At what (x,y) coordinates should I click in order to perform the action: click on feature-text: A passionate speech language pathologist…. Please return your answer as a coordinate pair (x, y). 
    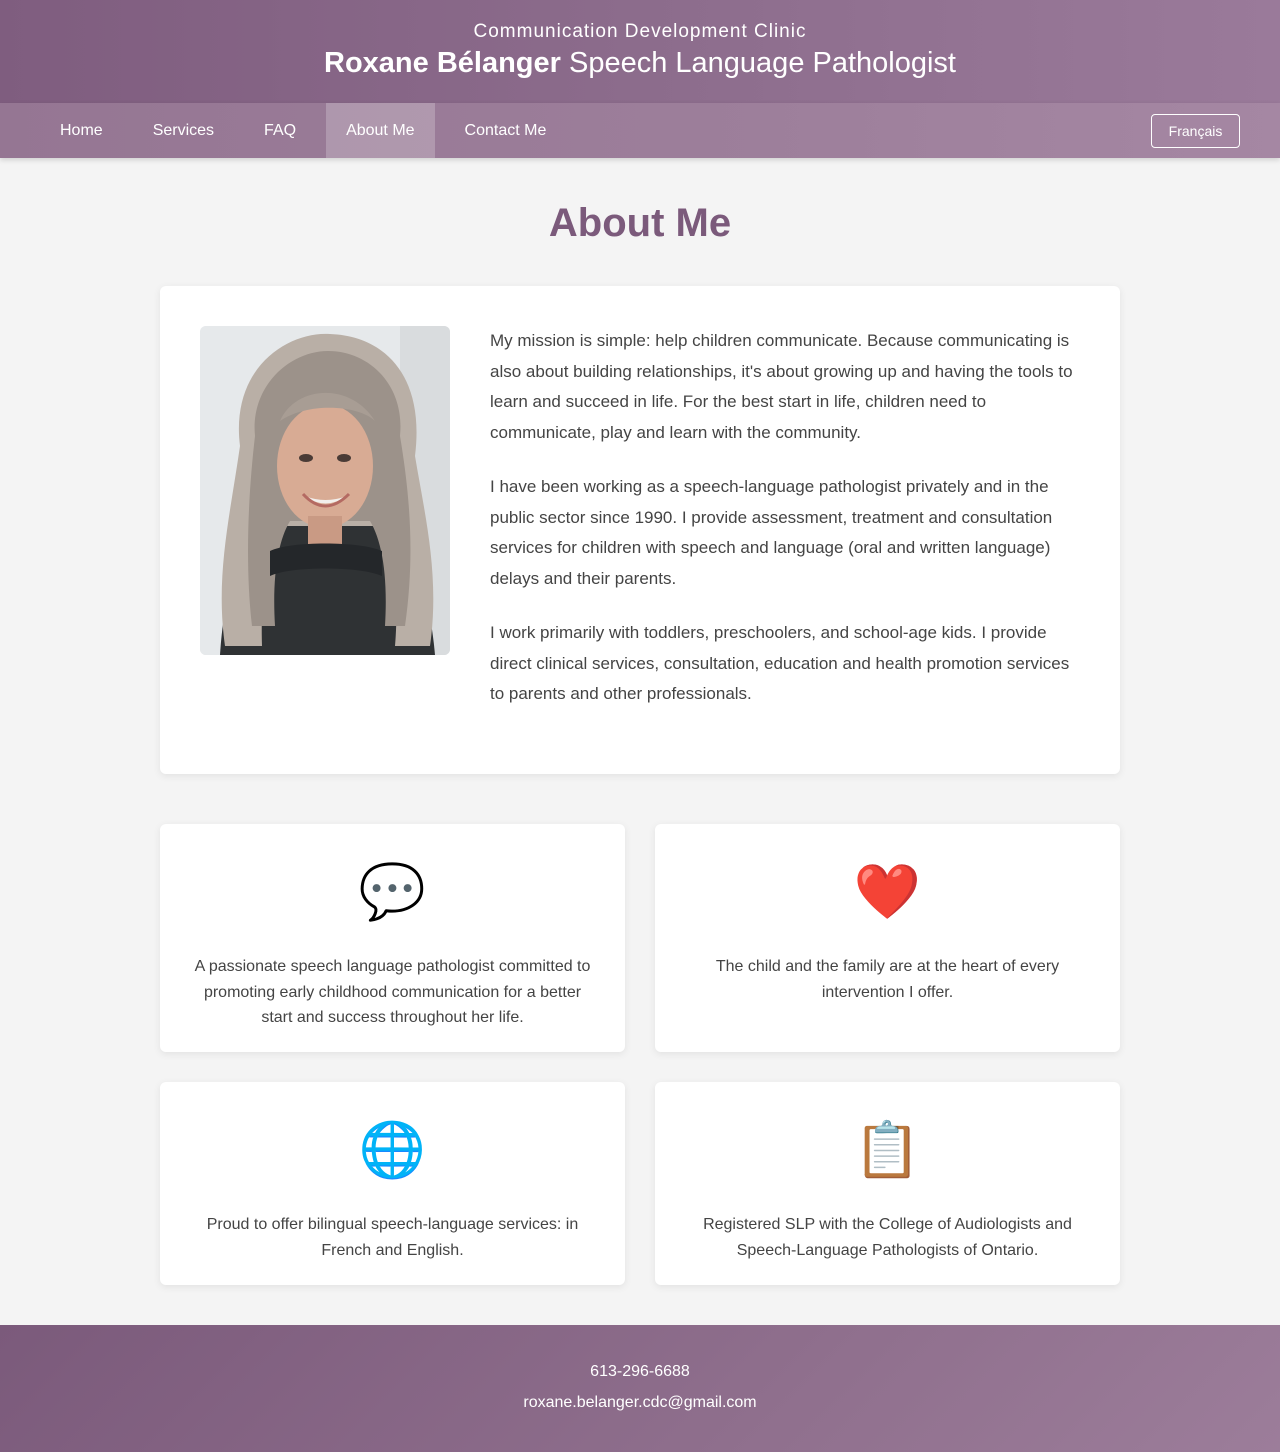
    Looking at the image, I should click on (392, 992).